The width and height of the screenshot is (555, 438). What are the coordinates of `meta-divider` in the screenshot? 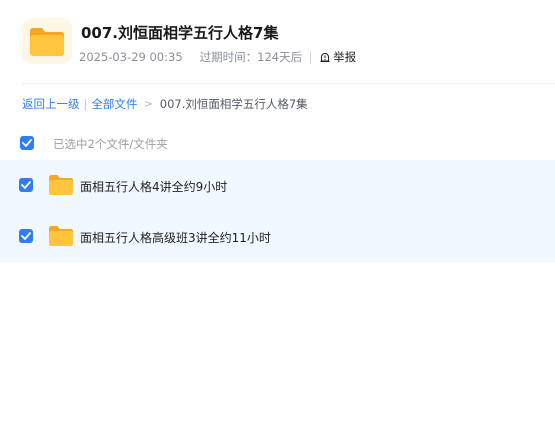 It's located at (311, 57).